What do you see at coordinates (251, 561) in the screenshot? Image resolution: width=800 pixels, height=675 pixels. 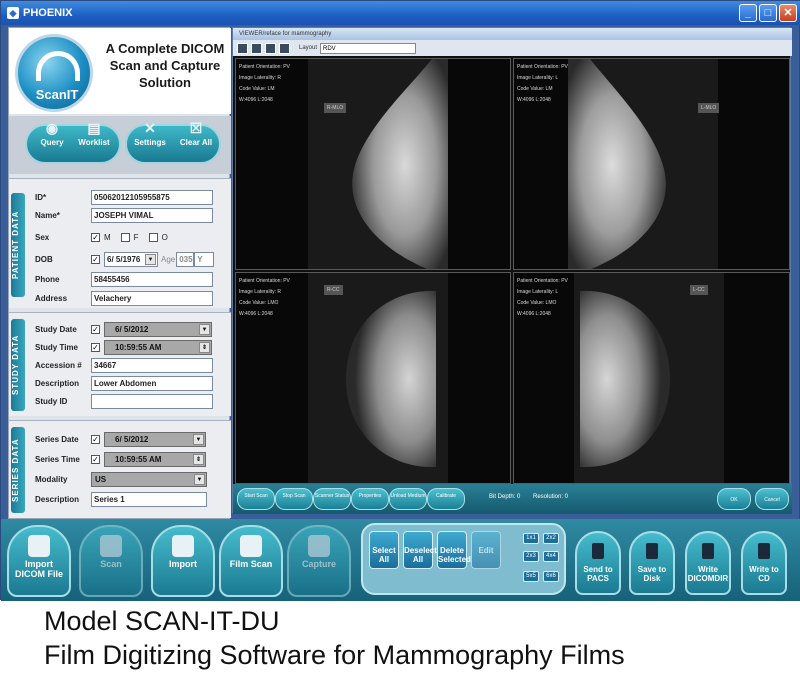 I see `film-scan-button: Film Scan` at bounding box center [251, 561].